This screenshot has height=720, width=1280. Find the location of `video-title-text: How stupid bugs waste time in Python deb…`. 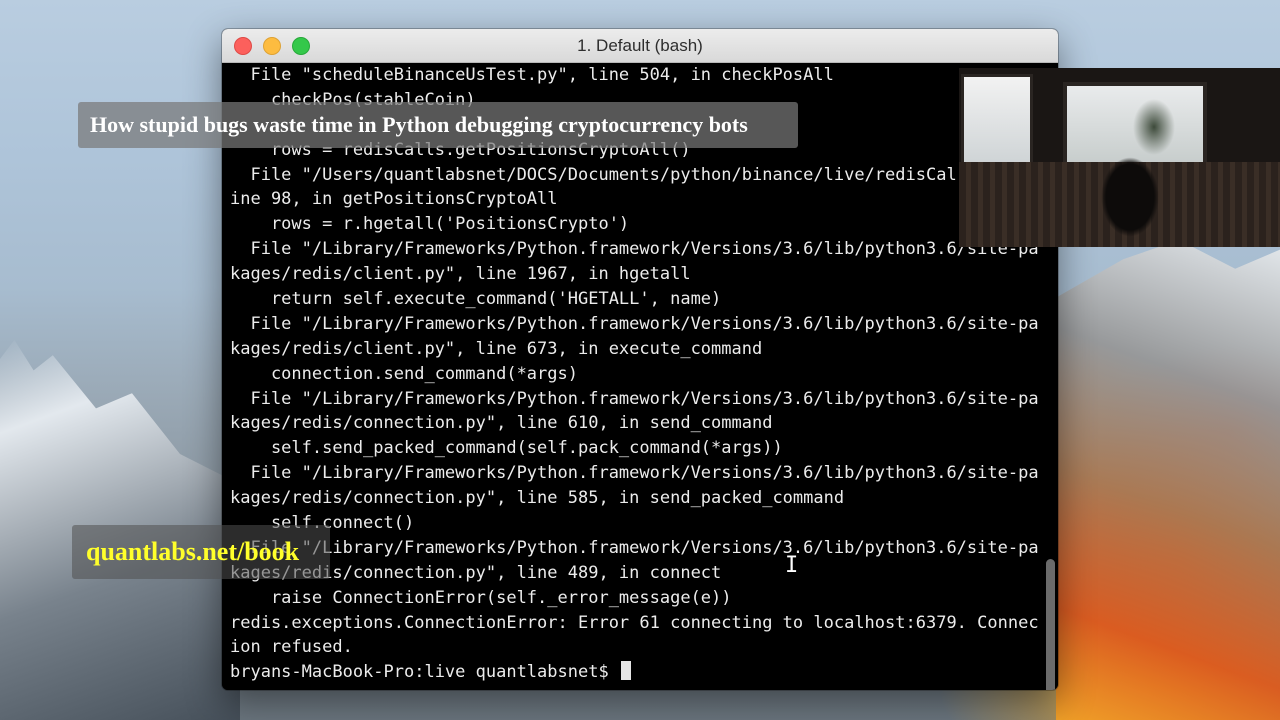

video-title-text: How stupid bugs waste time in Python deb… is located at coordinates (419, 124).